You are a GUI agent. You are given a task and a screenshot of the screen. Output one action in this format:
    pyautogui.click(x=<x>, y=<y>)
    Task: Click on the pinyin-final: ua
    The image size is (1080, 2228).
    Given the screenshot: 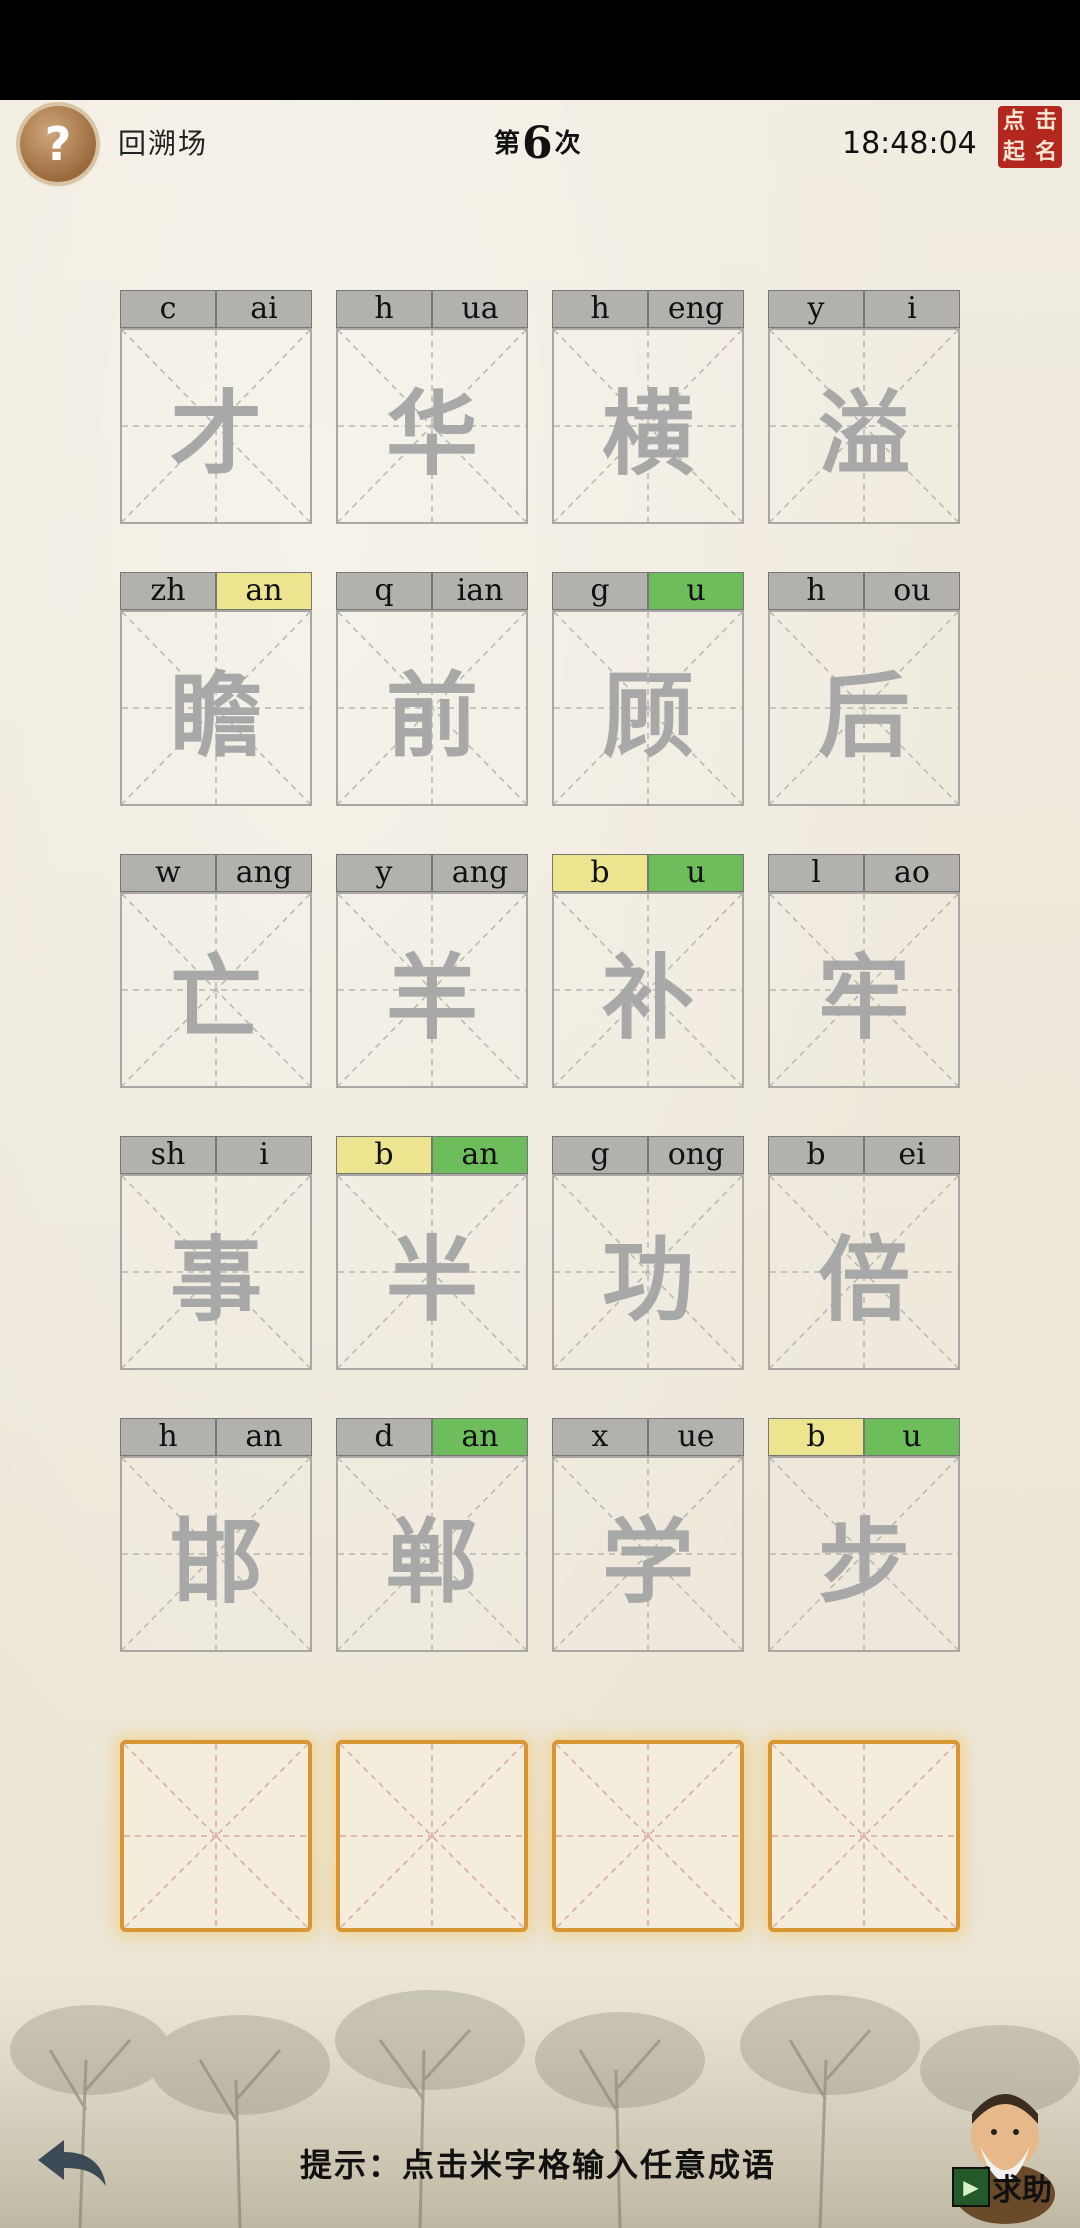 What is the action you would take?
    pyautogui.click(x=480, y=309)
    